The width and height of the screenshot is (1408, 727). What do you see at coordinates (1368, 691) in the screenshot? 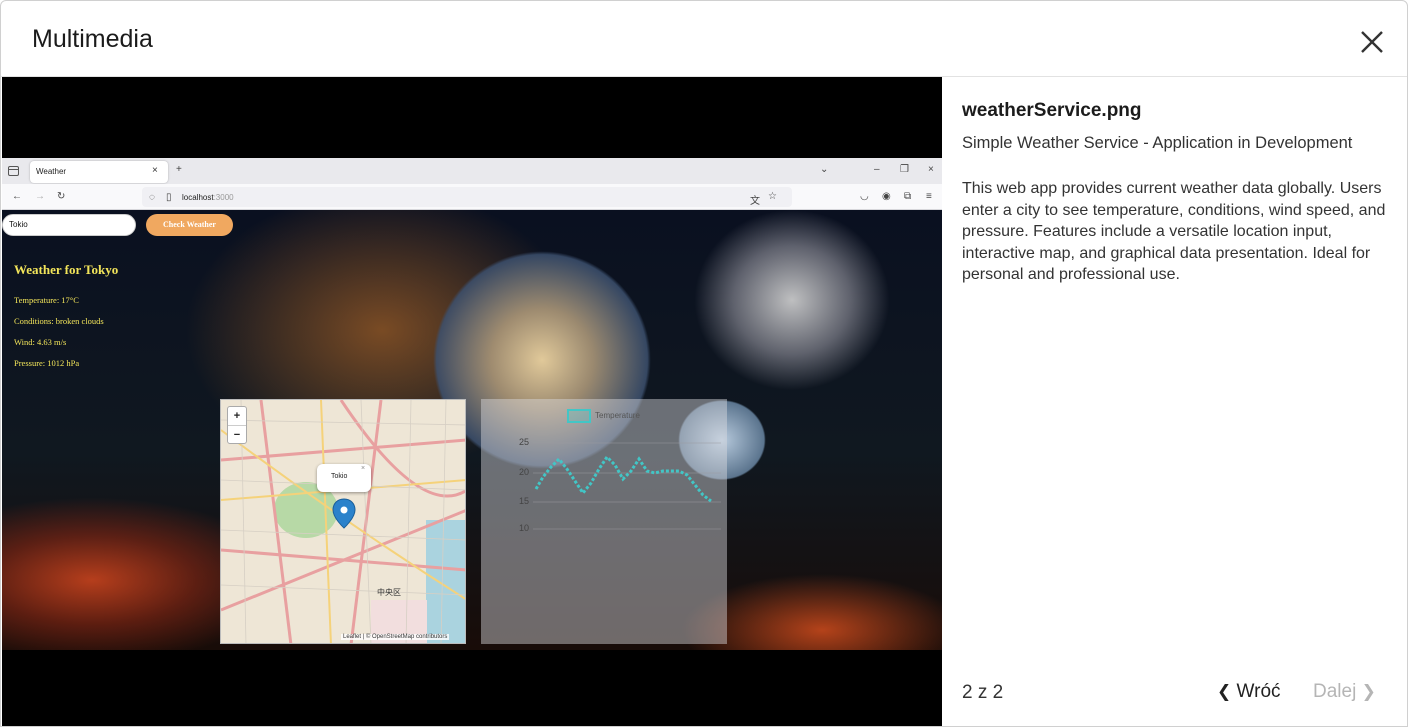
I see `chevron-right-icon: ❯` at bounding box center [1368, 691].